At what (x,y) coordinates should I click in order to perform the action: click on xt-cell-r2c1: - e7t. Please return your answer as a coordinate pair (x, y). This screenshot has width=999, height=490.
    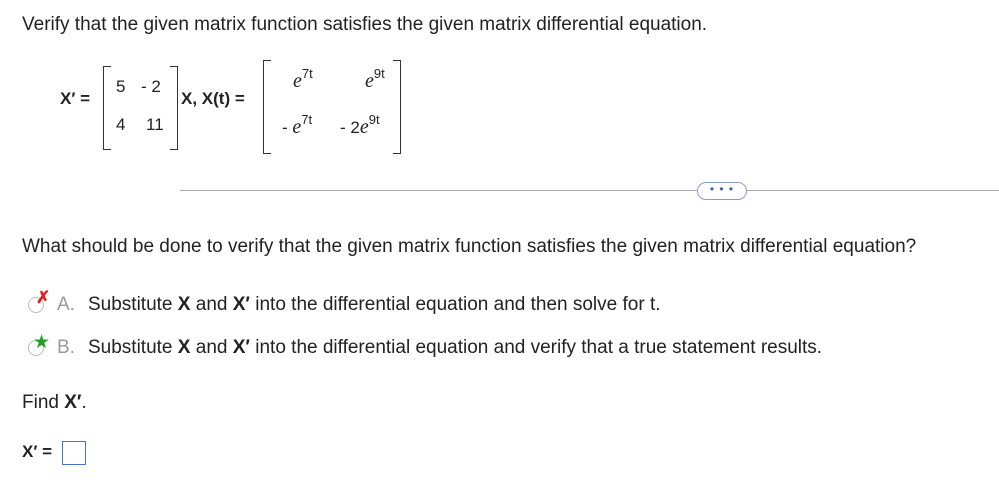
    Looking at the image, I should click on (297, 125).